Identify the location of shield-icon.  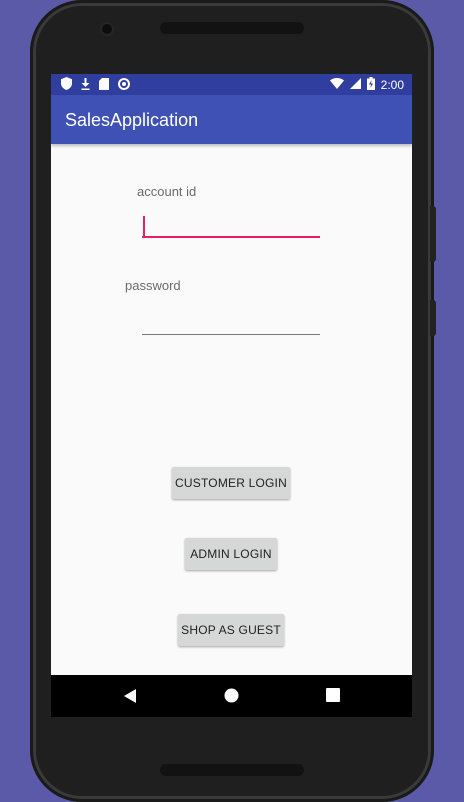
(66, 85).